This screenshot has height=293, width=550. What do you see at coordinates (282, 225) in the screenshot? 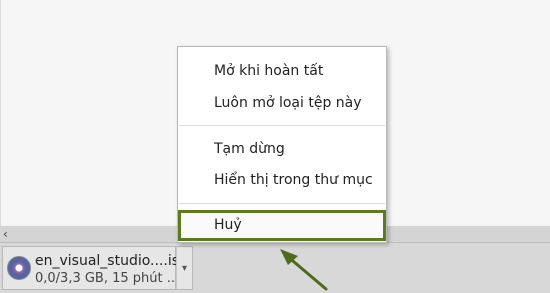
I see `menu-item-cancel: Huỷ` at bounding box center [282, 225].